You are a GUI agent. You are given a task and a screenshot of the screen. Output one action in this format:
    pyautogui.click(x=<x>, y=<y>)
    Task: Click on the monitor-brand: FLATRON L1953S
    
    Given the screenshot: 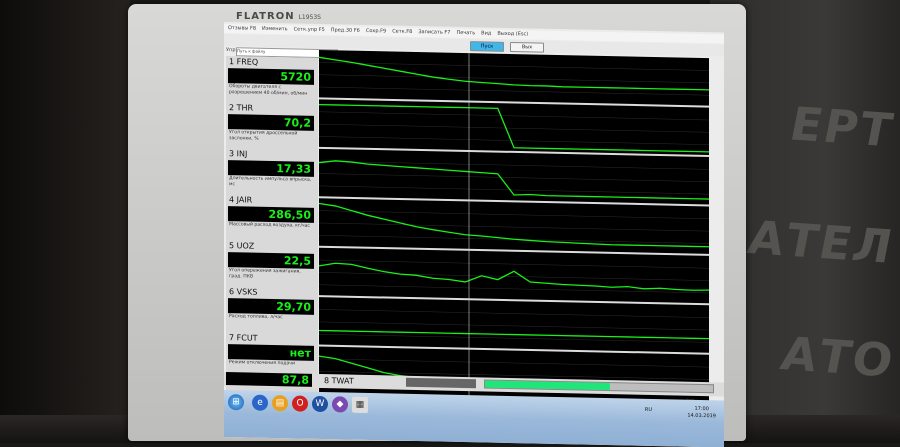 What is the action you would take?
    pyautogui.click(x=278, y=16)
    